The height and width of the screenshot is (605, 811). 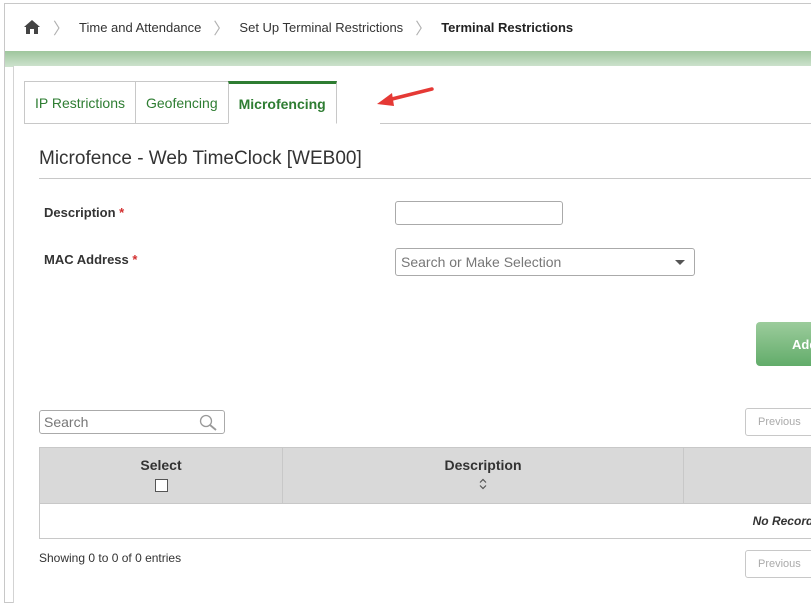 What do you see at coordinates (405, 96) in the screenshot?
I see `arrow-annotation-icon` at bounding box center [405, 96].